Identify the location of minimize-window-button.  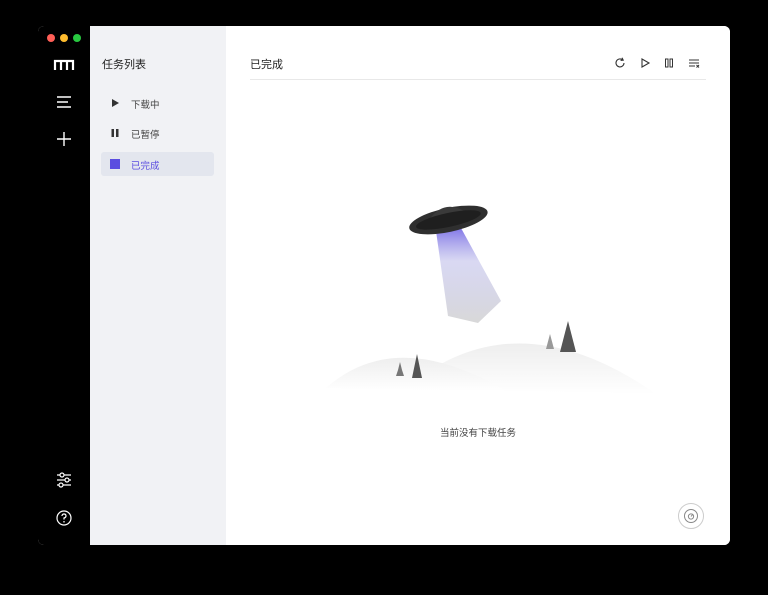
(64, 38).